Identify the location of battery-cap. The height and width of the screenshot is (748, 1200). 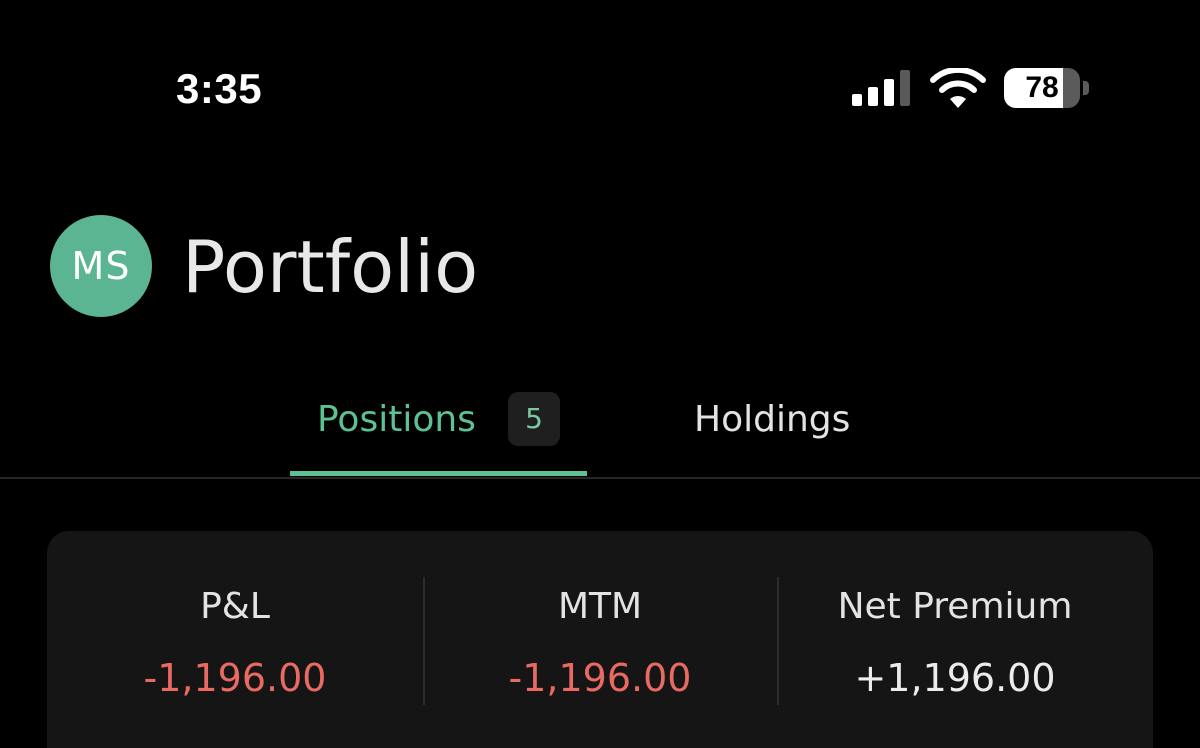
(1086, 88).